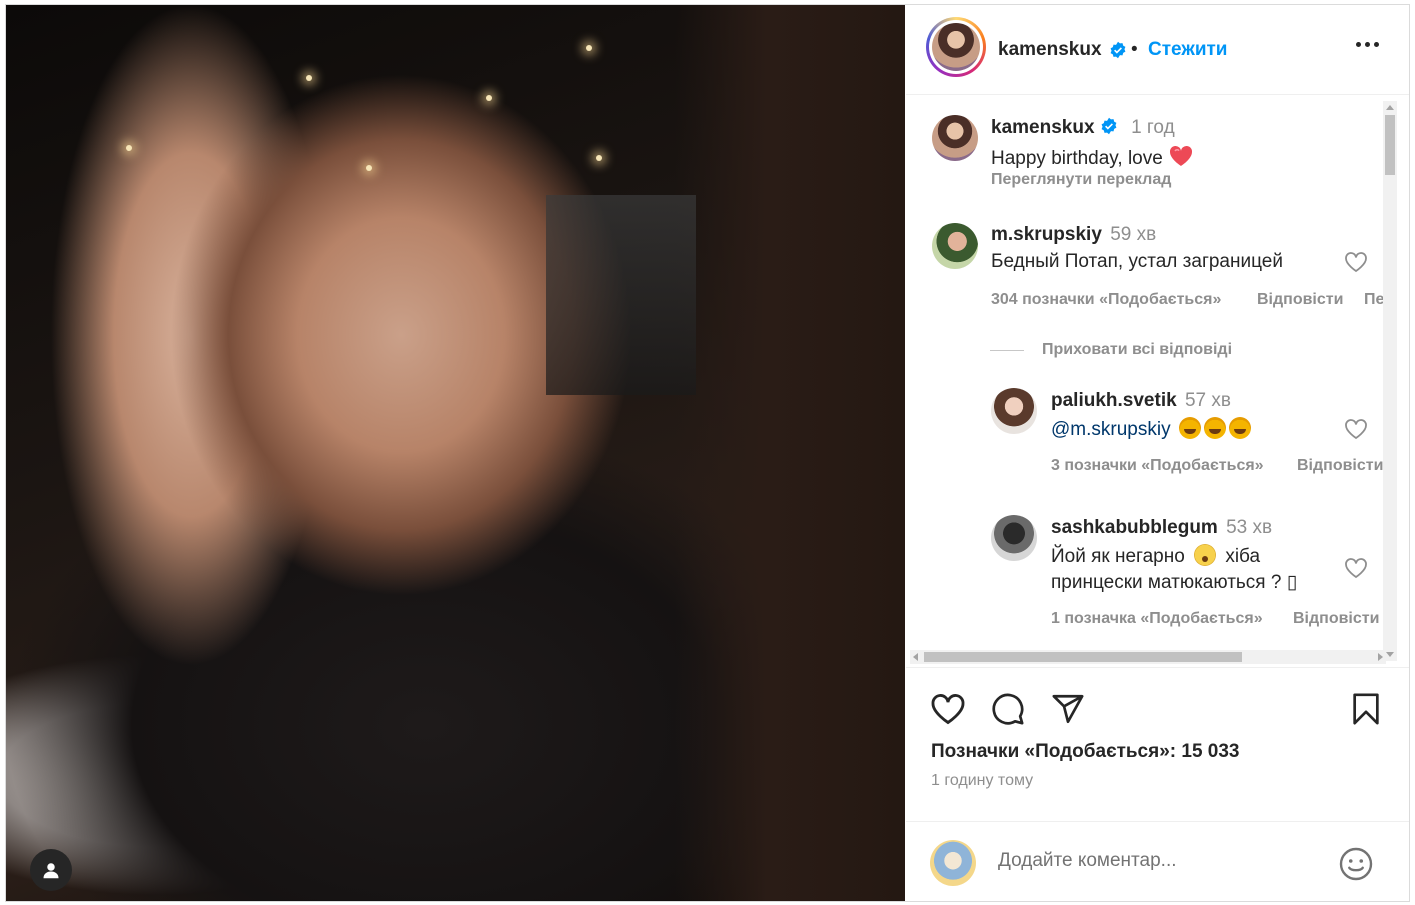  I want to click on story-ring, so click(956, 47).